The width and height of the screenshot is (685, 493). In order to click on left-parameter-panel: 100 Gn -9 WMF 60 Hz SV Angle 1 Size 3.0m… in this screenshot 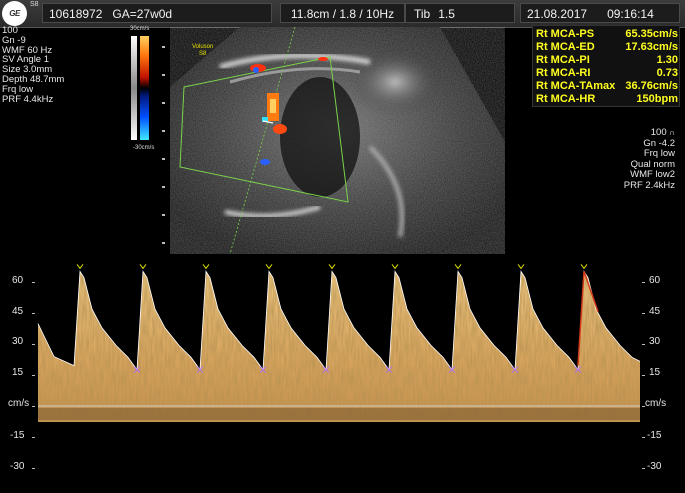, I will do `click(33, 65)`.